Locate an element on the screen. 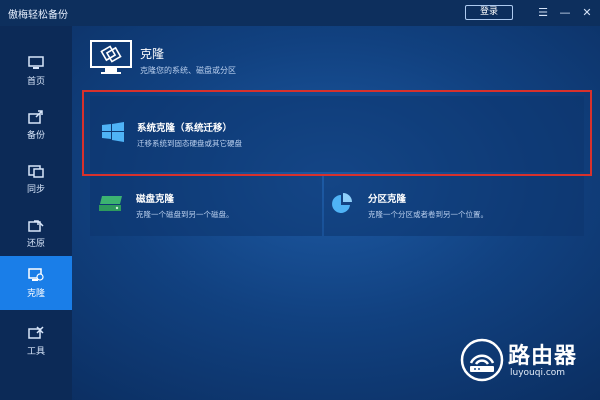 This screenshot has width=600, height=400. sidebar-item-label: 工具 is located at coordinates (35, 351).